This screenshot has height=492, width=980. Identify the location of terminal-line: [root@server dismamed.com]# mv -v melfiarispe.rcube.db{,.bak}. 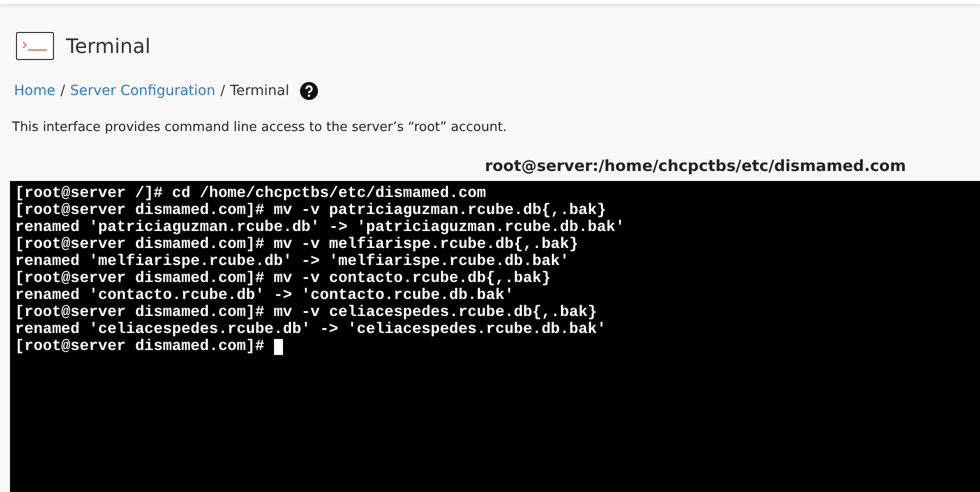
(296, 244).